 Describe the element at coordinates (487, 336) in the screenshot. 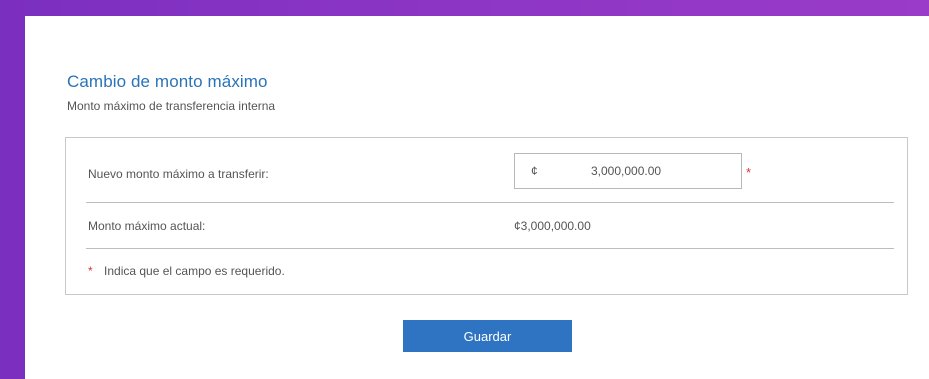

I see `save-button: Guardar` at that location.